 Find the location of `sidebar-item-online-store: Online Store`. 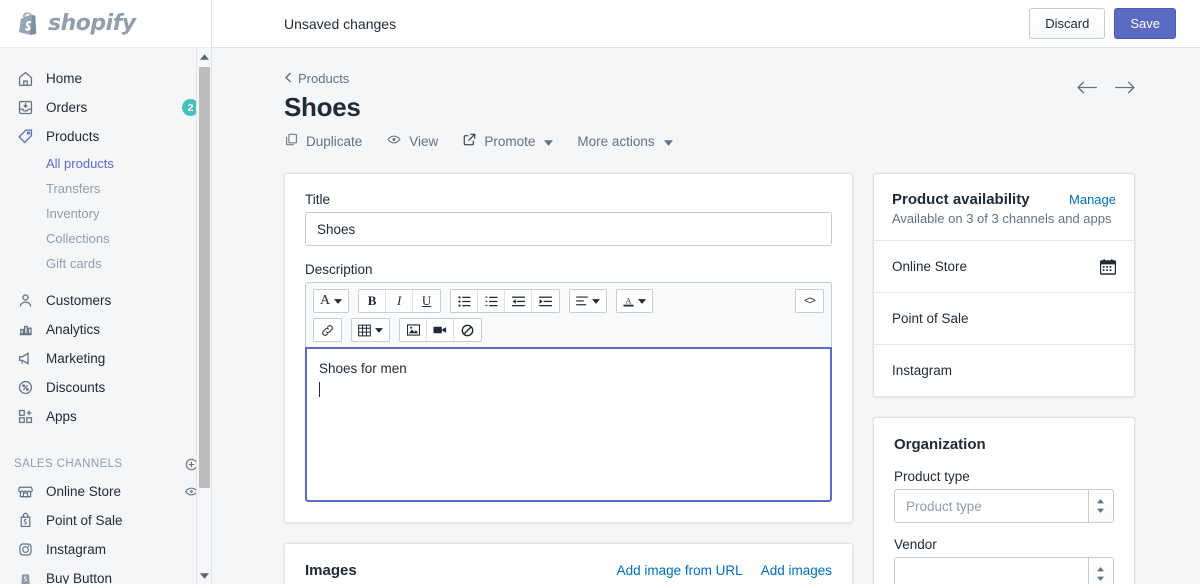

sidebar-item-online-store: Online Store is located at coordinates (105, 491).